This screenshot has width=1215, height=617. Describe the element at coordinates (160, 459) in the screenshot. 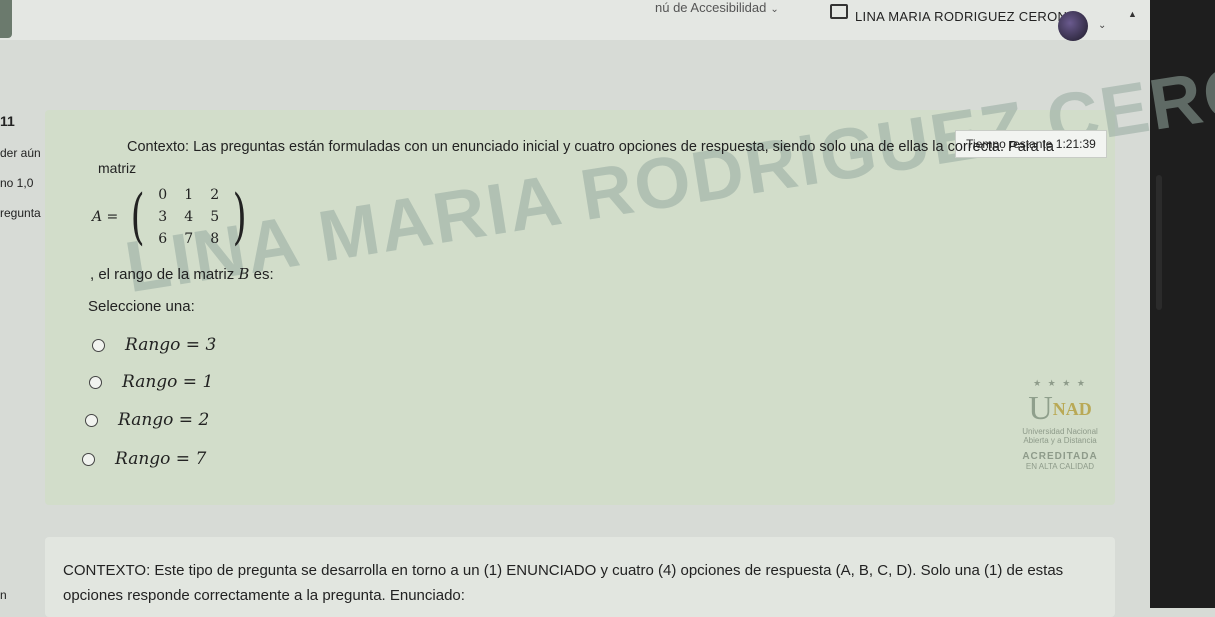

I see `option-label: Rango = 7` at that location.